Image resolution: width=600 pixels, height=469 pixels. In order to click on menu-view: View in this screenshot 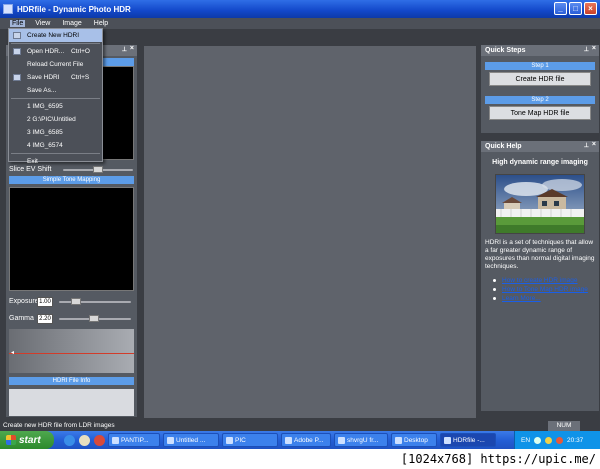, I will do `click(42, 23)`.